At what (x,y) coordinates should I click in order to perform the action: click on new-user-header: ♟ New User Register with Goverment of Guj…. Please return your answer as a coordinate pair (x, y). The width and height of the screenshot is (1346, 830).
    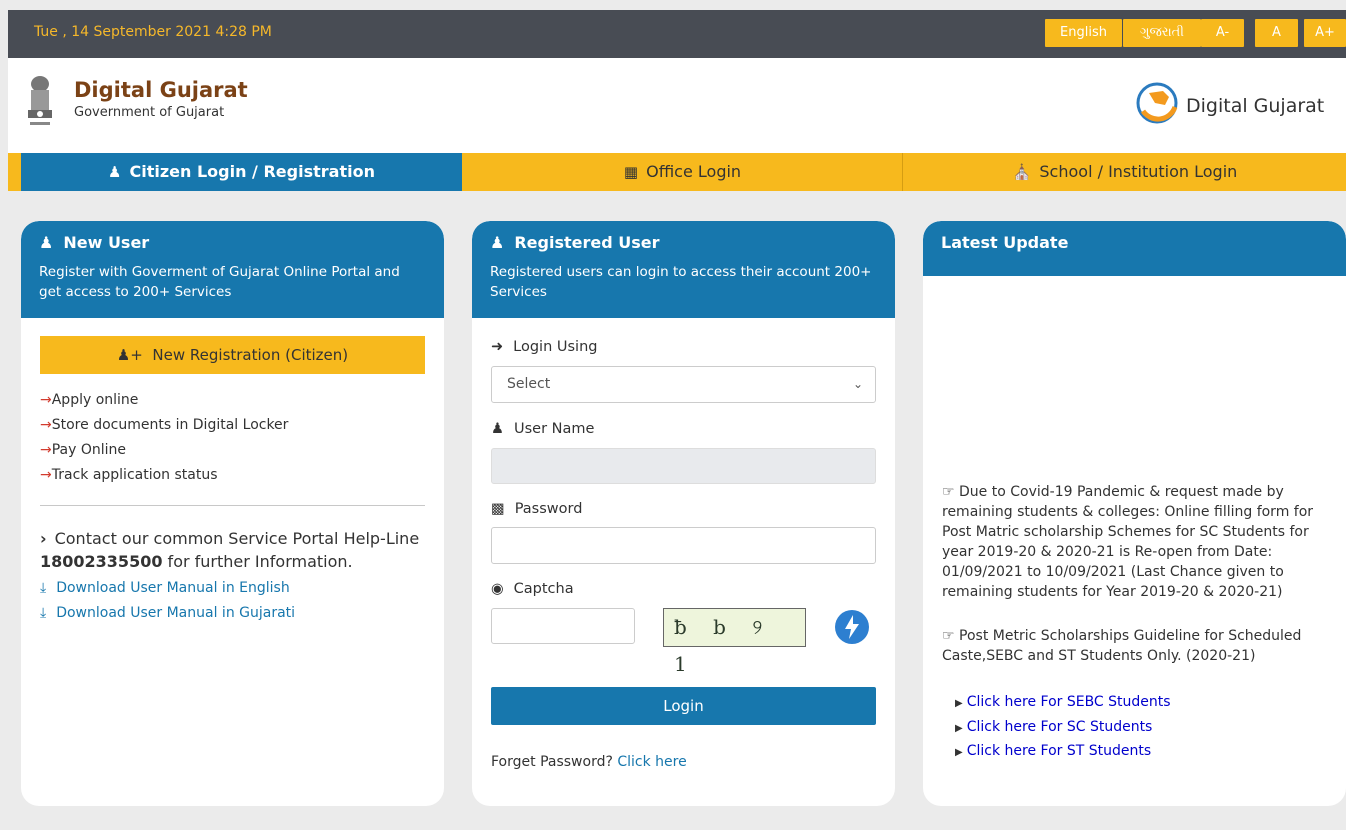
    Looking at the image, I should click on (232, 269).